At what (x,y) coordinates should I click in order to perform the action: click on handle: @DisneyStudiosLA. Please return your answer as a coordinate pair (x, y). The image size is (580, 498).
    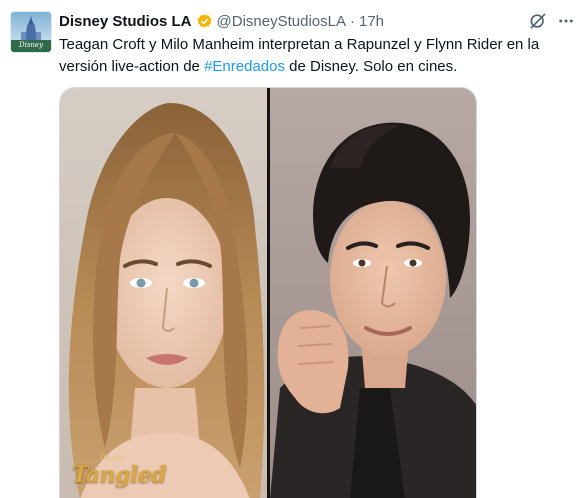
    Looking at the image, I should click on (281, 21).